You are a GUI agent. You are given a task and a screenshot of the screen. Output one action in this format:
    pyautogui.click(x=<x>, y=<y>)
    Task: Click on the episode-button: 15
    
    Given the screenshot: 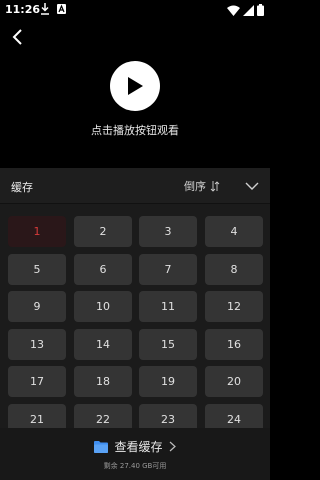 What is the action you would take?
    pyautogui.click(x=168, y=344)
    